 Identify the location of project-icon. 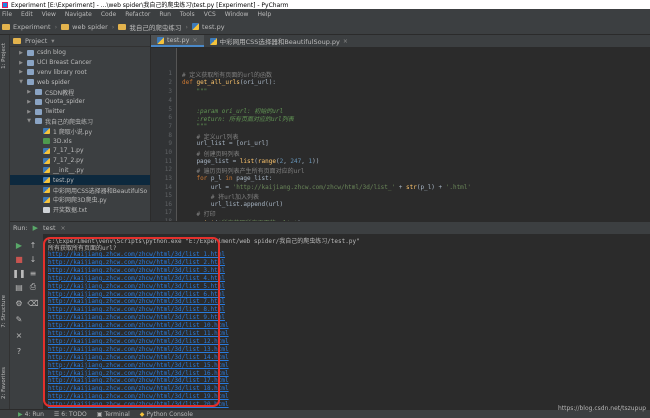
(17, 40).